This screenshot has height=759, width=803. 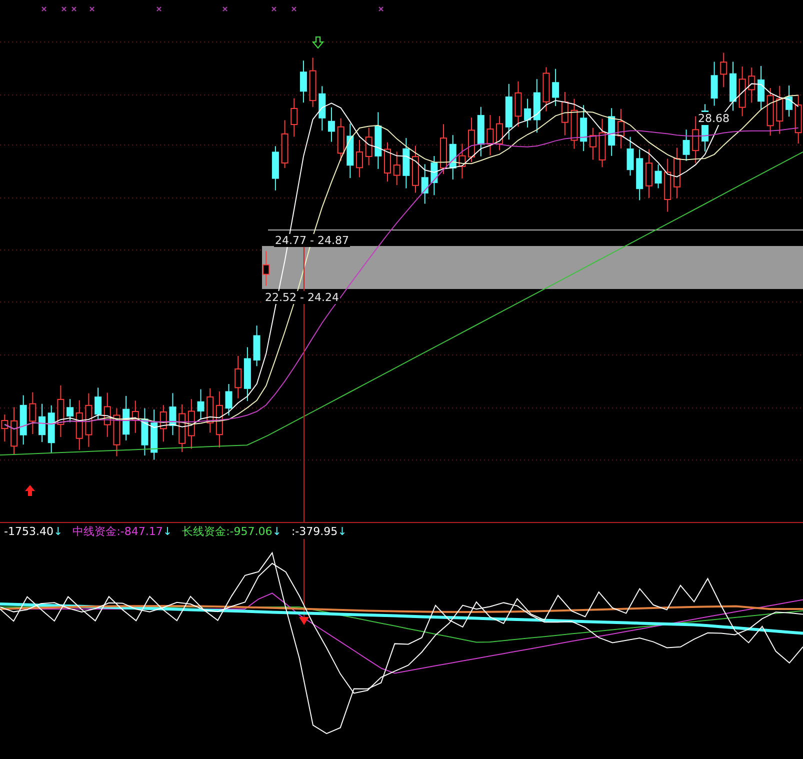 I want to click on price-label: 28.68, so click(x=713, y=118).